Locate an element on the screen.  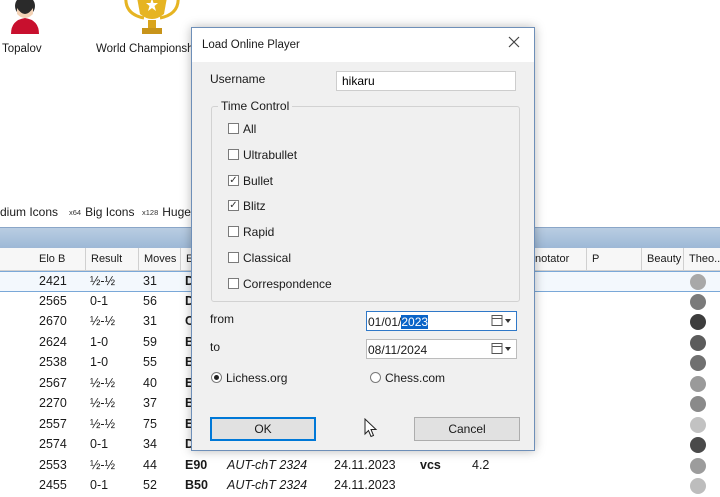
checkbox-label: Bullet is located at coordinates (258, 180).